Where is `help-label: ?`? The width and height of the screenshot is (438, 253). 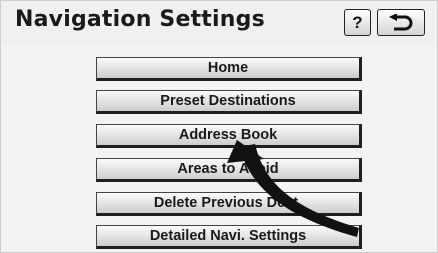 help-label: ? is located at coordinates (357, 22).